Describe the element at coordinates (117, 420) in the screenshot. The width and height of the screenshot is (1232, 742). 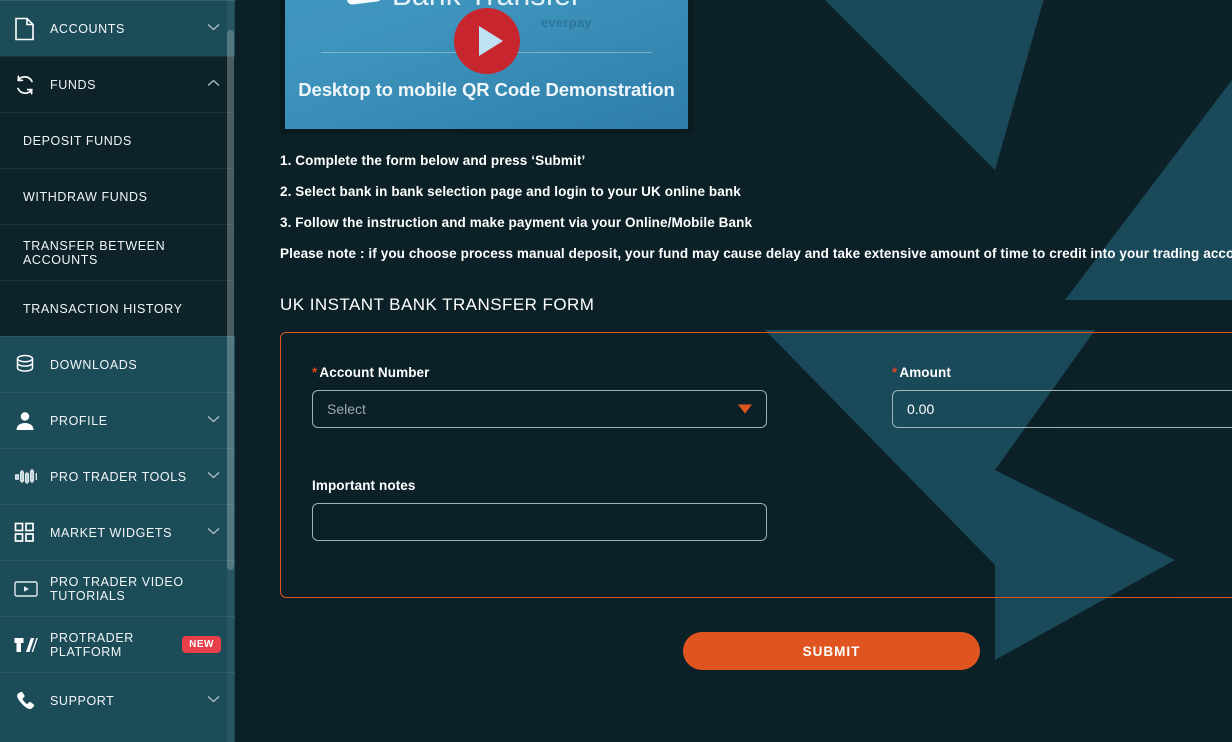
I see `sidebar-item-profile: PROFILE` at that location.